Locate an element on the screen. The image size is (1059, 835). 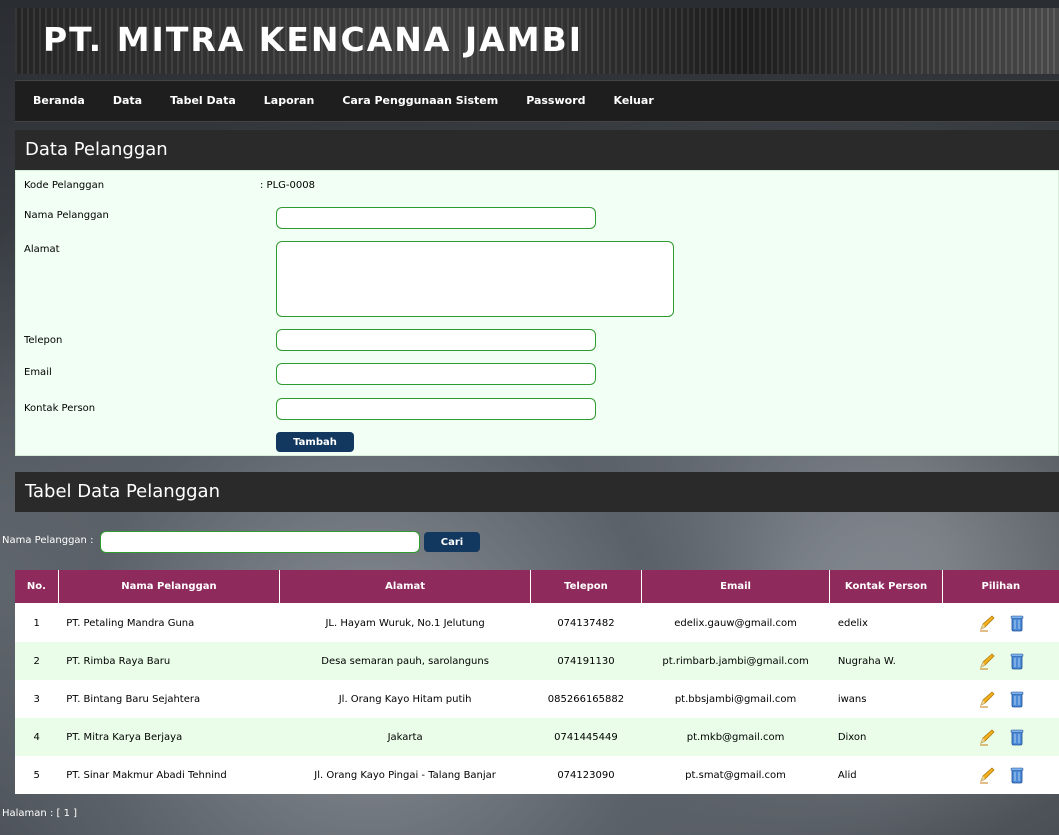
nama-pelanggan-label: Nama Pelanggan is located at coordinates (66, 215).